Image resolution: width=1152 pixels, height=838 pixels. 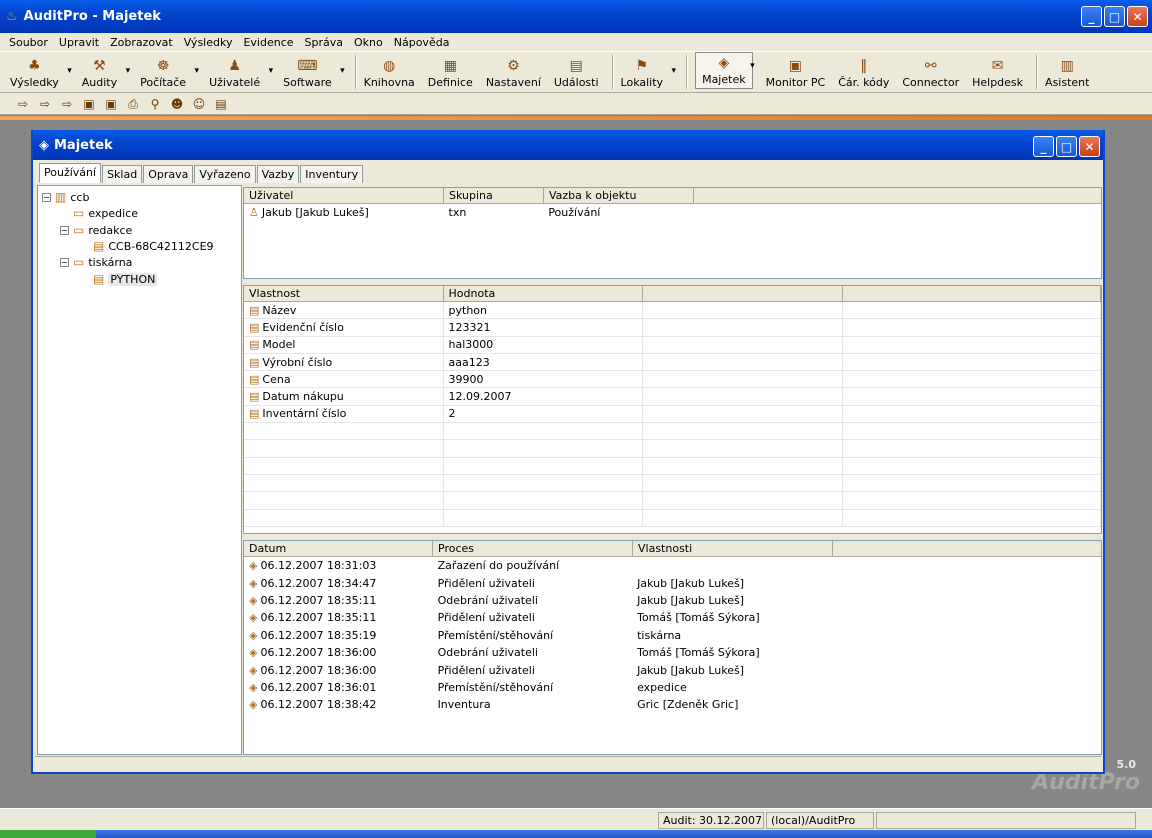 What do you see at coordinates (133, 104) in the screenshot?
I see `print-icon: ⎙` at bounding box center [133, 104].